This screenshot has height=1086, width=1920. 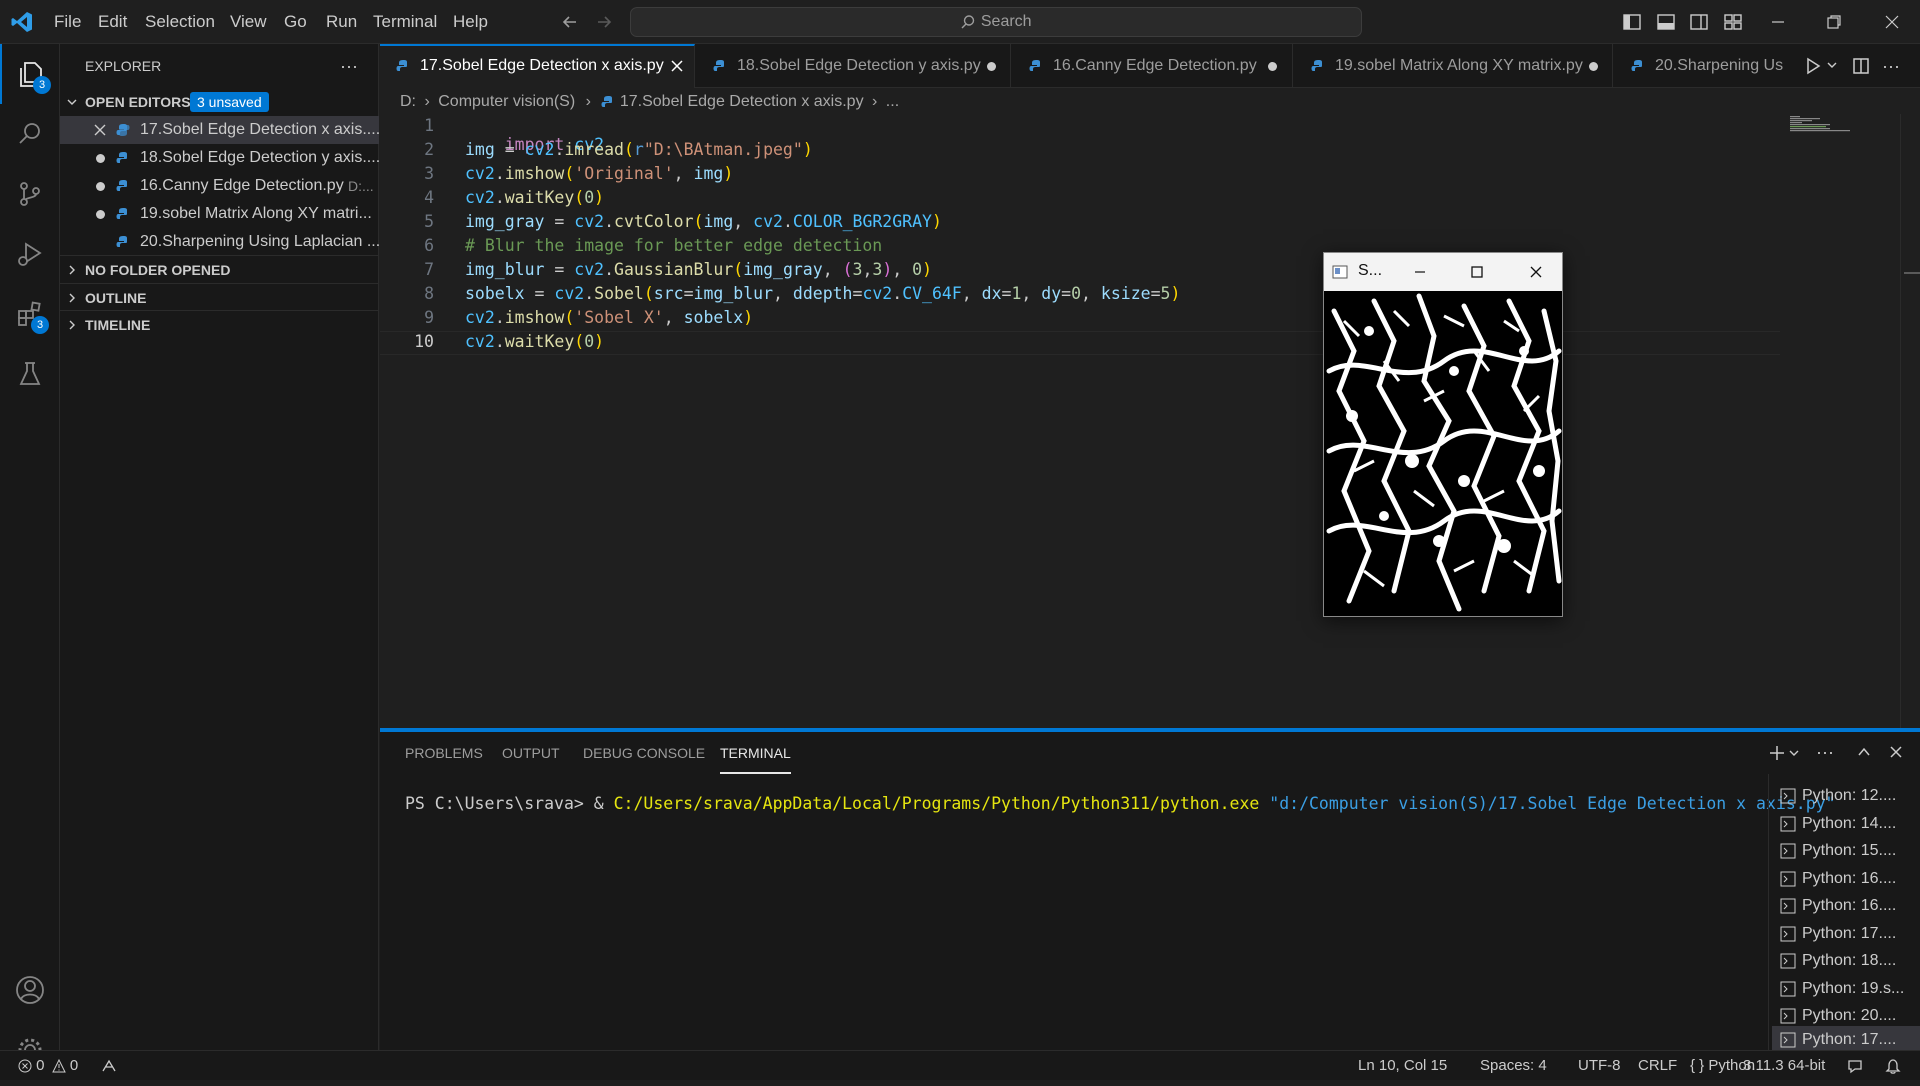 What do you see at coordinates (1900, 421) in the screenshot?
I see `scrollbar-track` at bounding box center [1900, 421].